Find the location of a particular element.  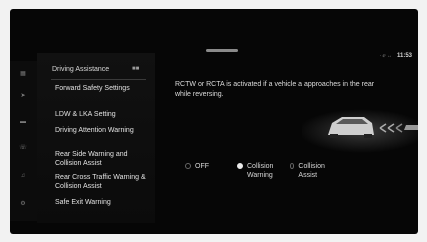

option-off: OFF is located at coordinates (197, 166).